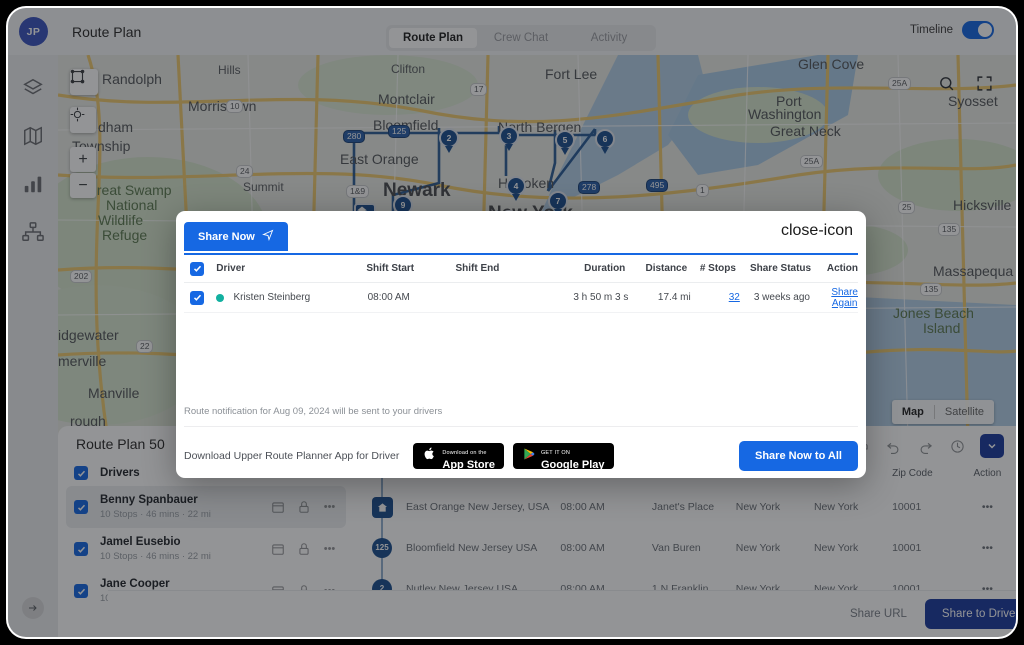 This screenshot has height=645, width=1024. What do you see at coordinates (529, 456) in the screenshot?
I see `play-icon` at bounding box center [529, 456].